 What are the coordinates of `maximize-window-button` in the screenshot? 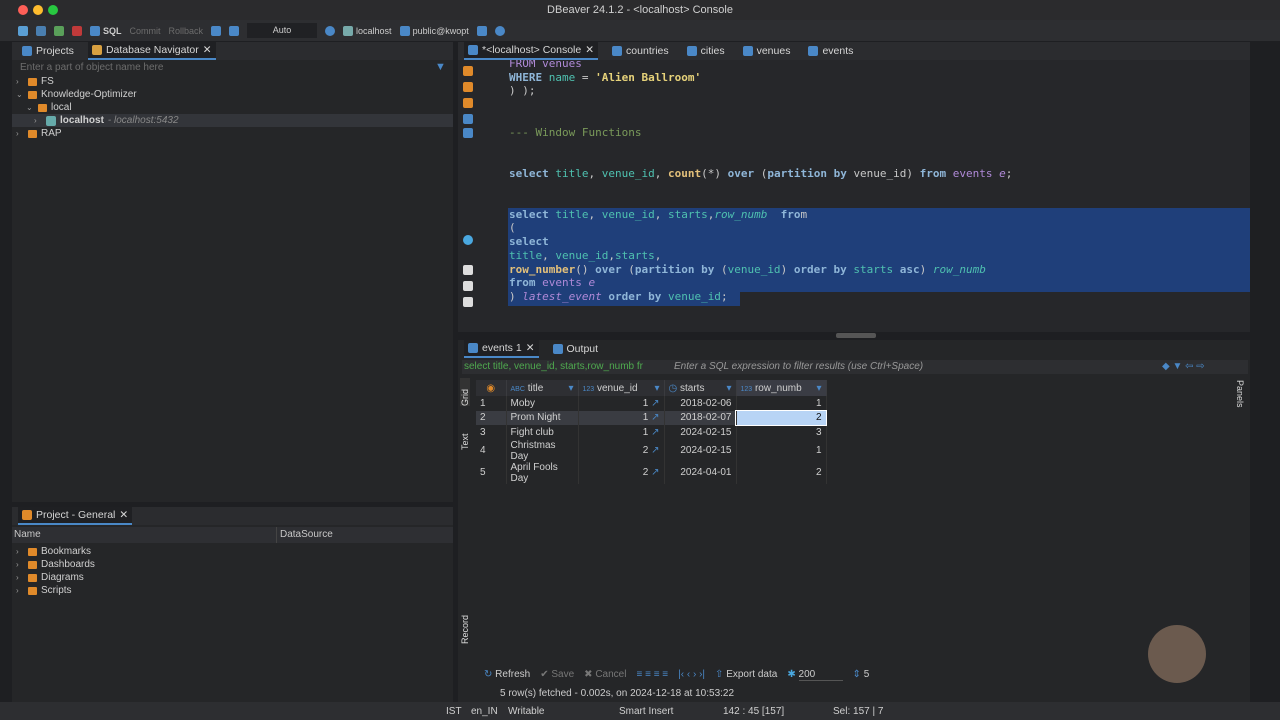 It's located at (53, 10).